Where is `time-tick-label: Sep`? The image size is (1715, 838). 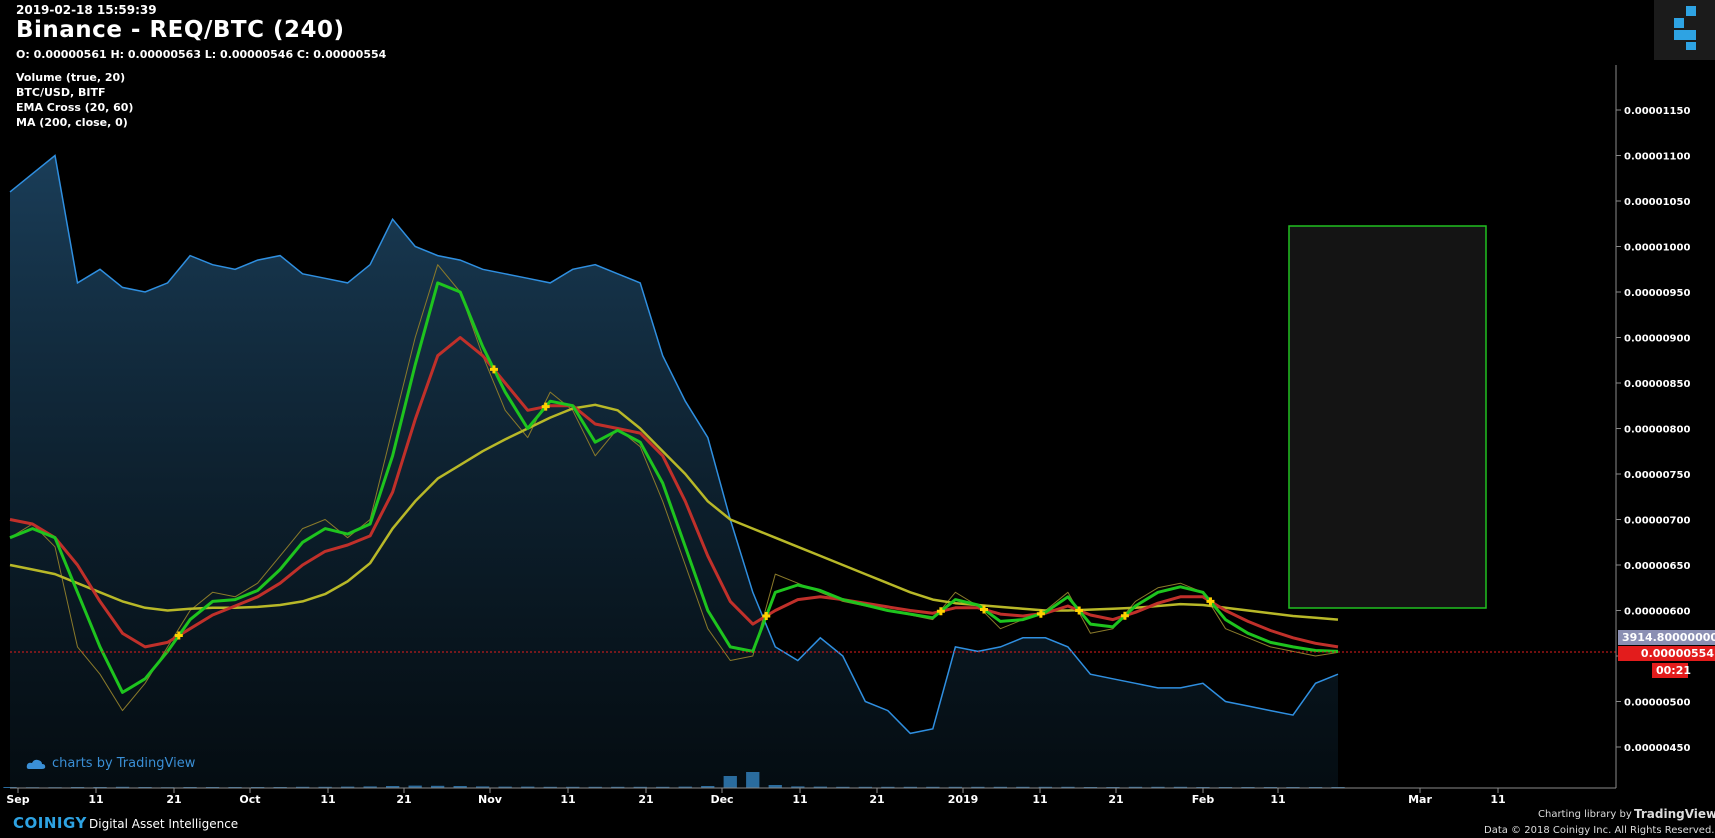 time-tick-label: Sep is located at coordinates (17, 799).